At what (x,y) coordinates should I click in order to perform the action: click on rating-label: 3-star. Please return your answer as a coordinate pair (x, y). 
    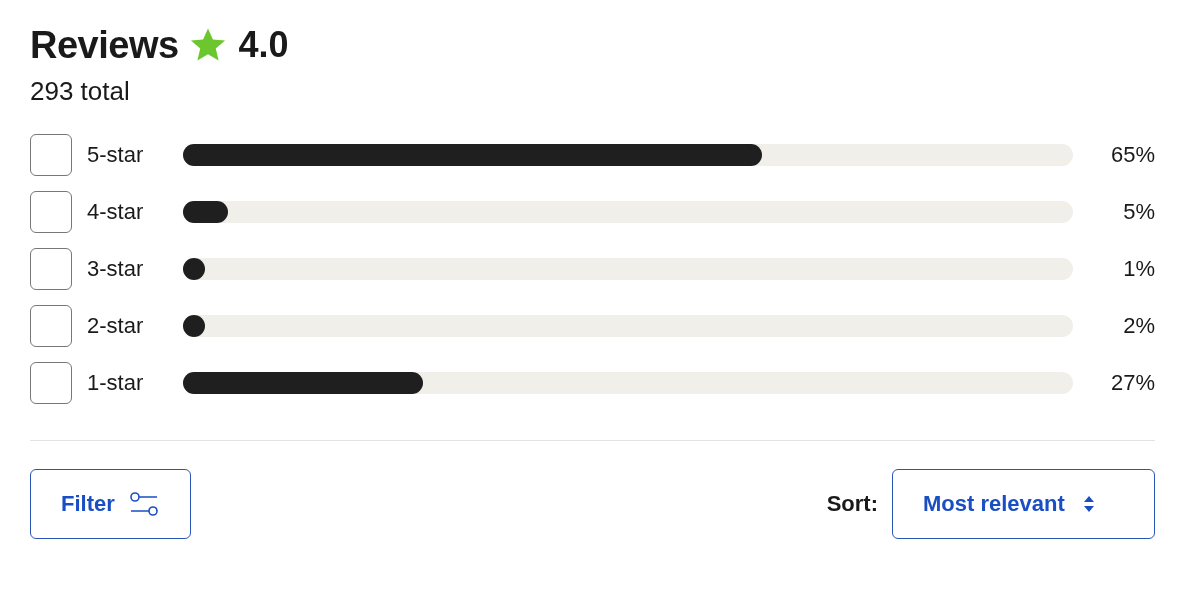
    Looking at the image, I should click on (116, 269).